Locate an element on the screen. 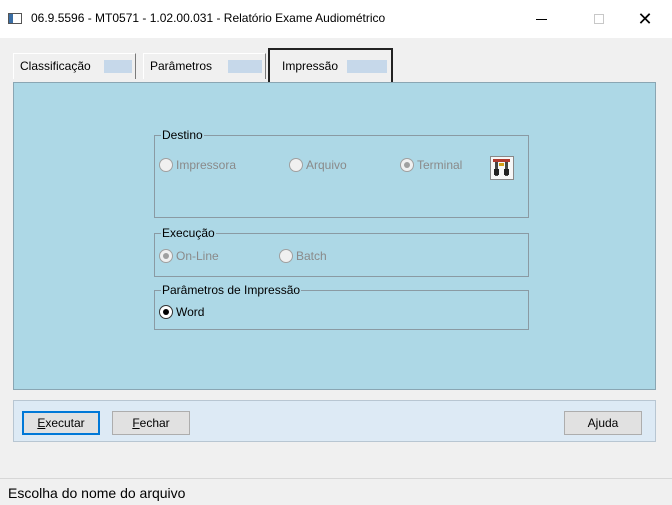 The width and height of the screenshot is (672, 505). close-icon: ✕ is located at coordinates (645, 18).